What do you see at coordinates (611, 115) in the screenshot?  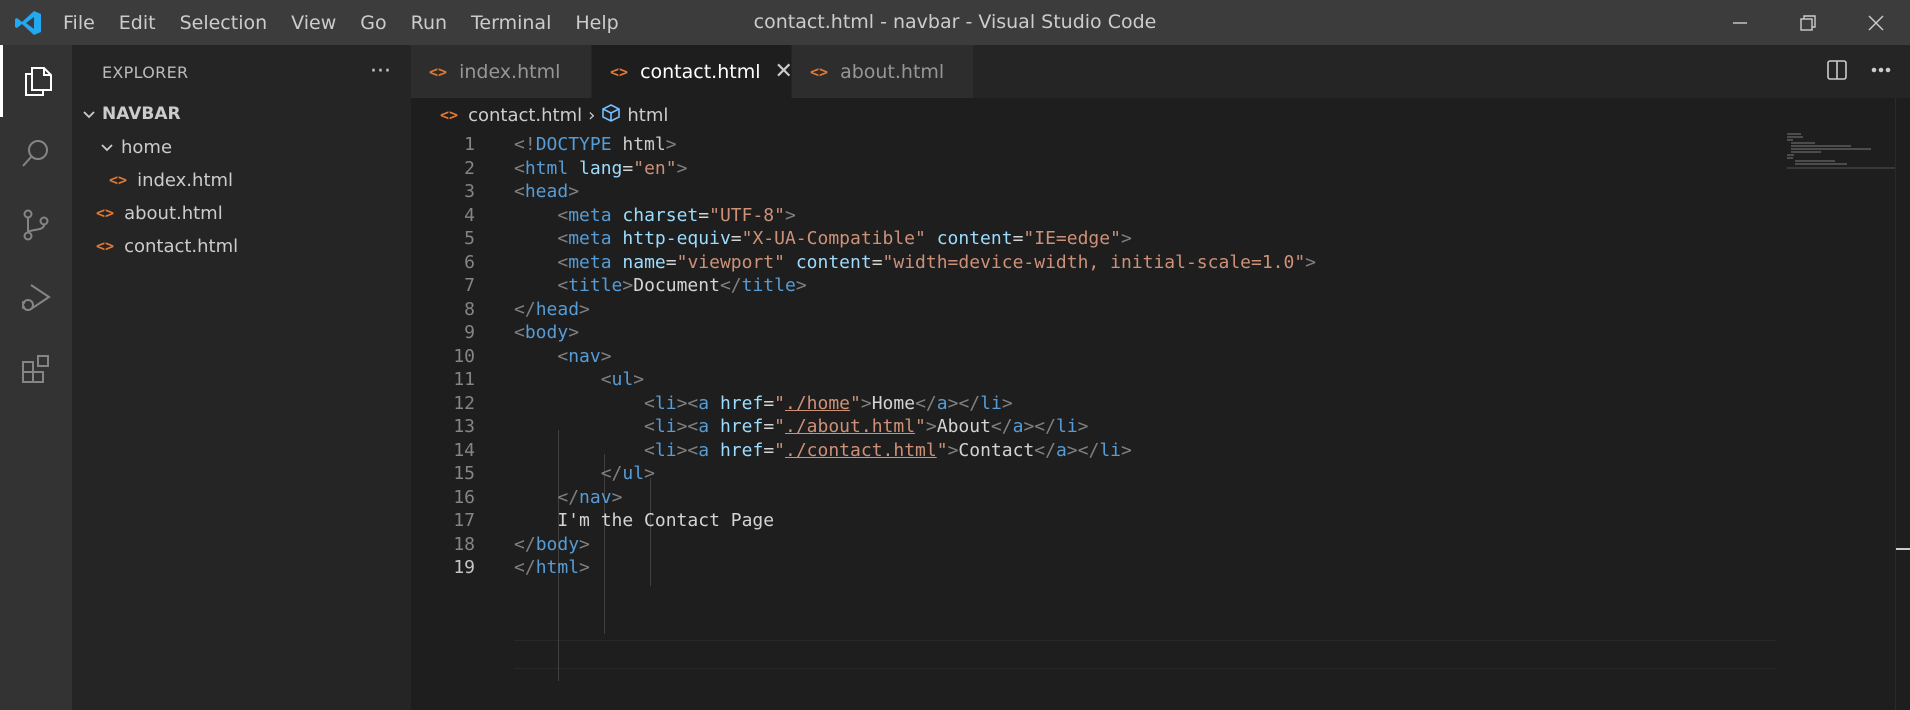 I see `symbol-element-icon` at bounding box center [611, 115].